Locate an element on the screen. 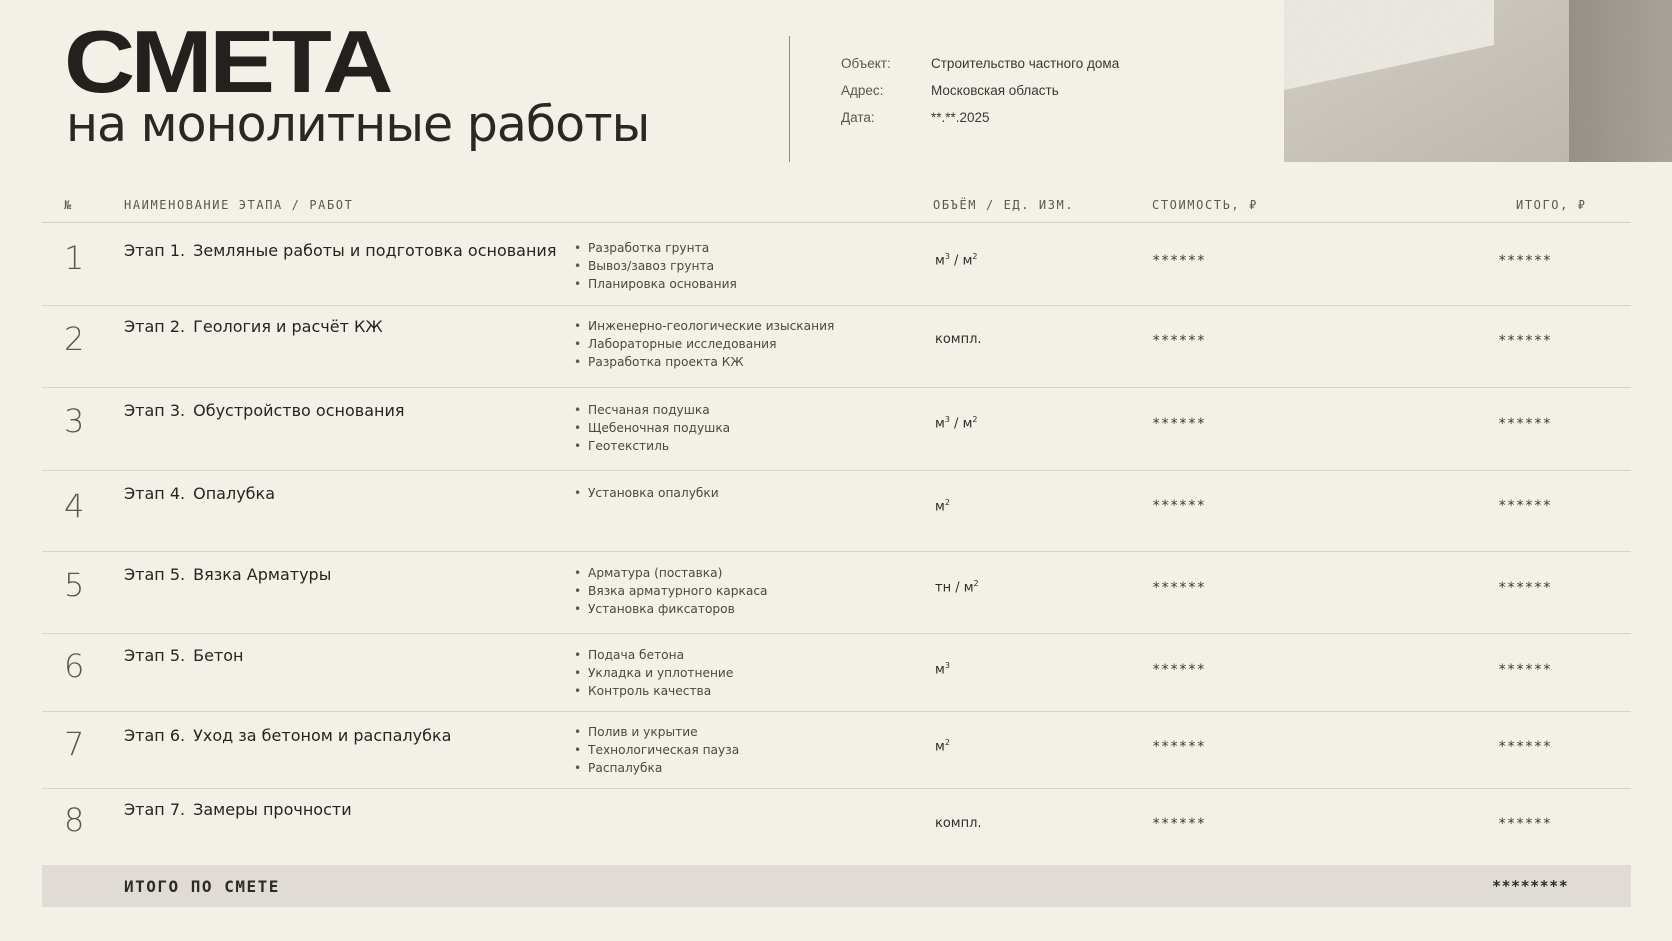  stage-label: Этап 4. is located at coordinates (155, 493).